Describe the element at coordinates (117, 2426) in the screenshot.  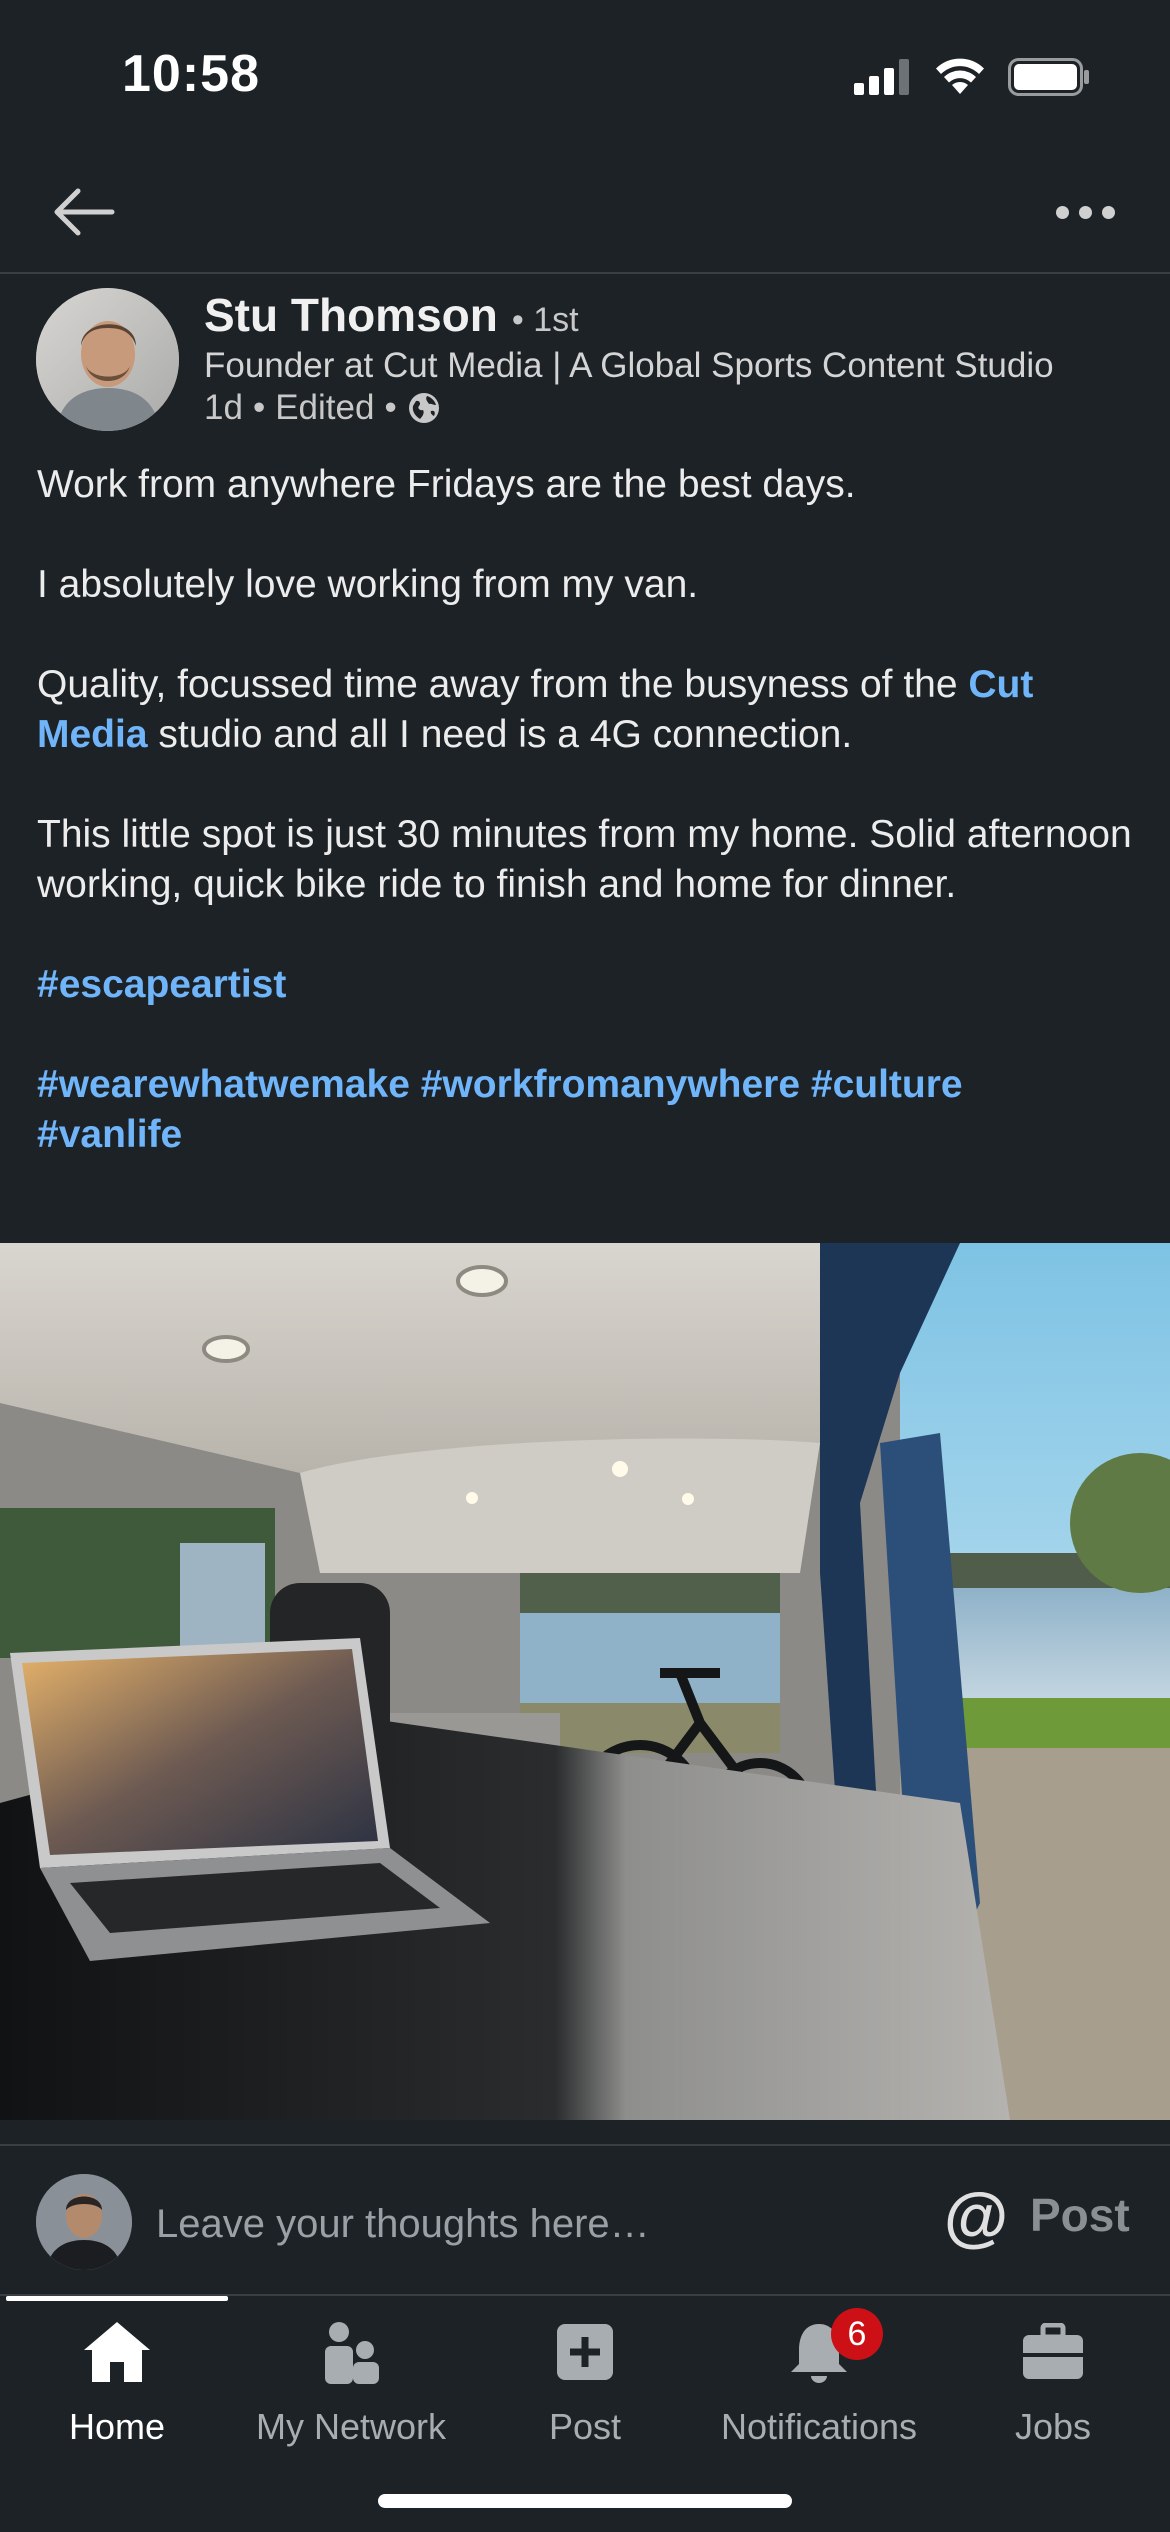
I see `tab-label: Home` at that location.